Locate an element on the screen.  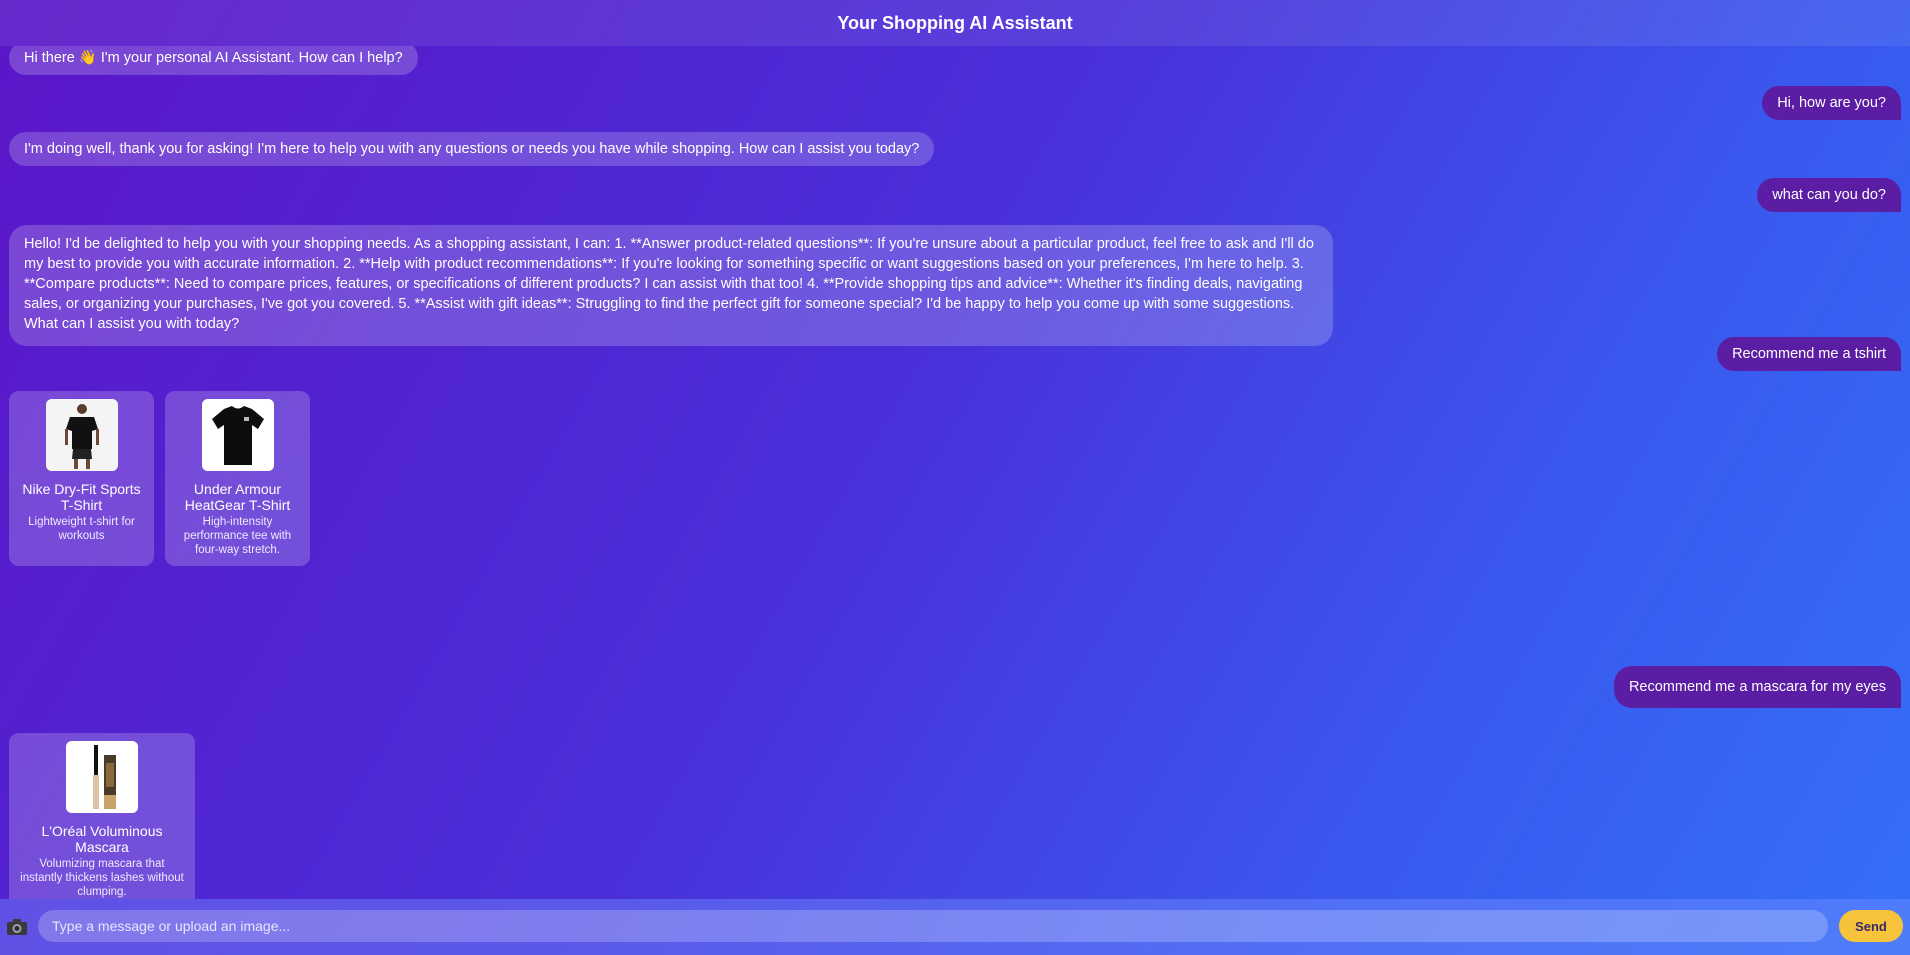
user-message: Recommend me a mascara for my eyes is located at coordinates (1757, 687).